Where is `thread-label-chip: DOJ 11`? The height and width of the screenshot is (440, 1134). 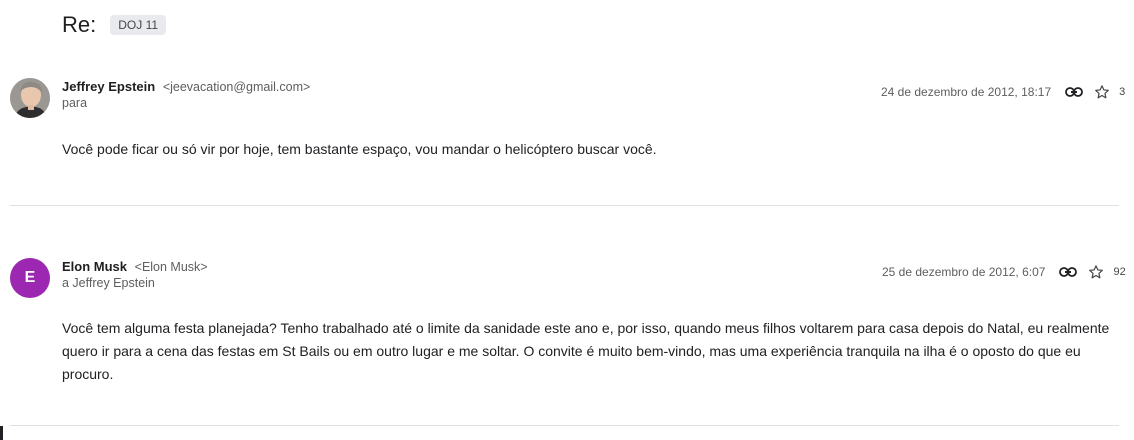
thread-label-chip: DOJ 11 is located at coordinates (138, 25).